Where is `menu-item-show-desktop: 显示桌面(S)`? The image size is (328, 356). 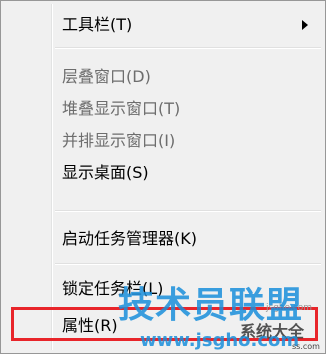
menu-item-show-desktop: 显示桌面(S) is located at coordinates (163, 173).